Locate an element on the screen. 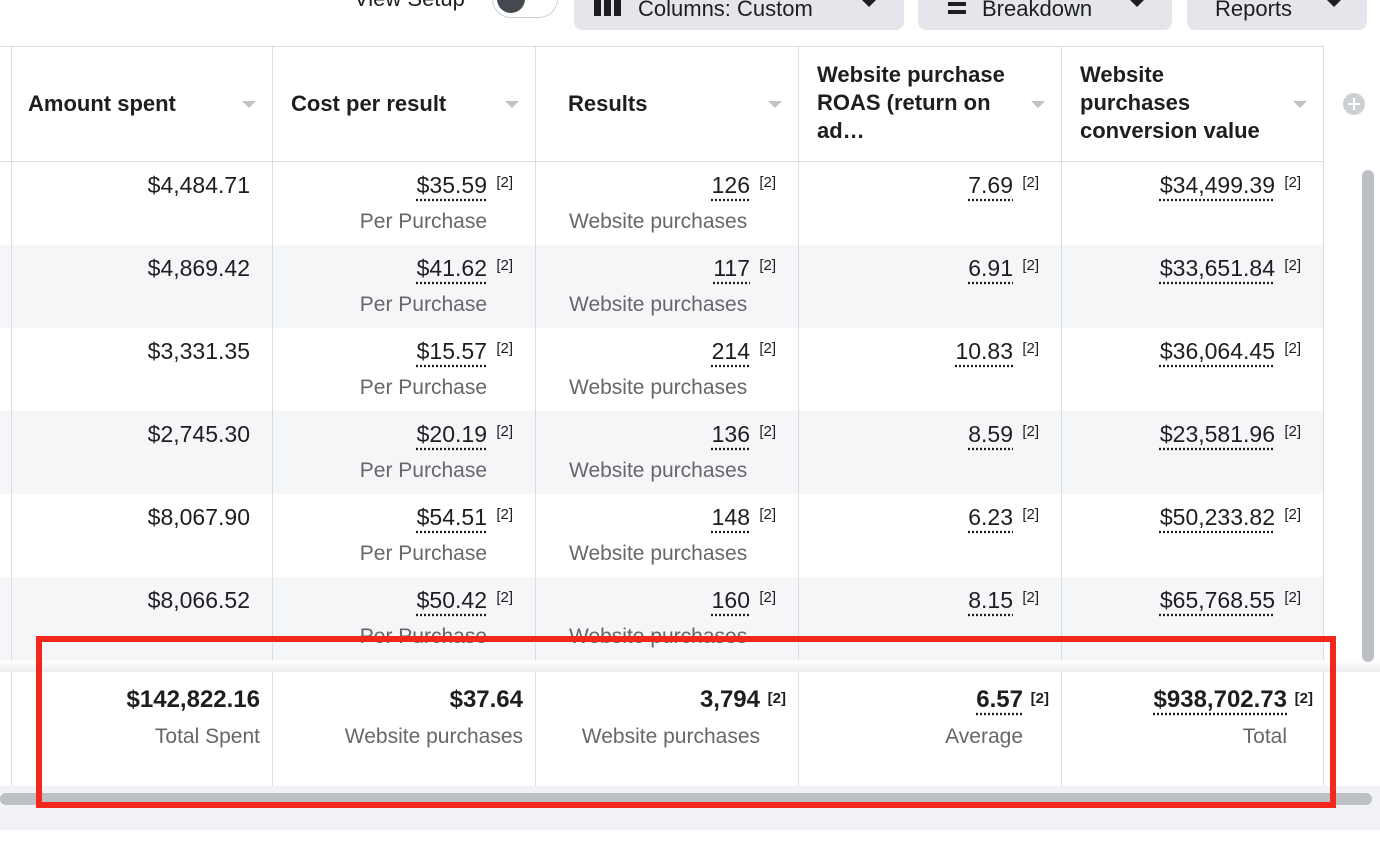 This screenshot has width=1380, height=850. cell-value: 136 is located at coordinates (731, 434).